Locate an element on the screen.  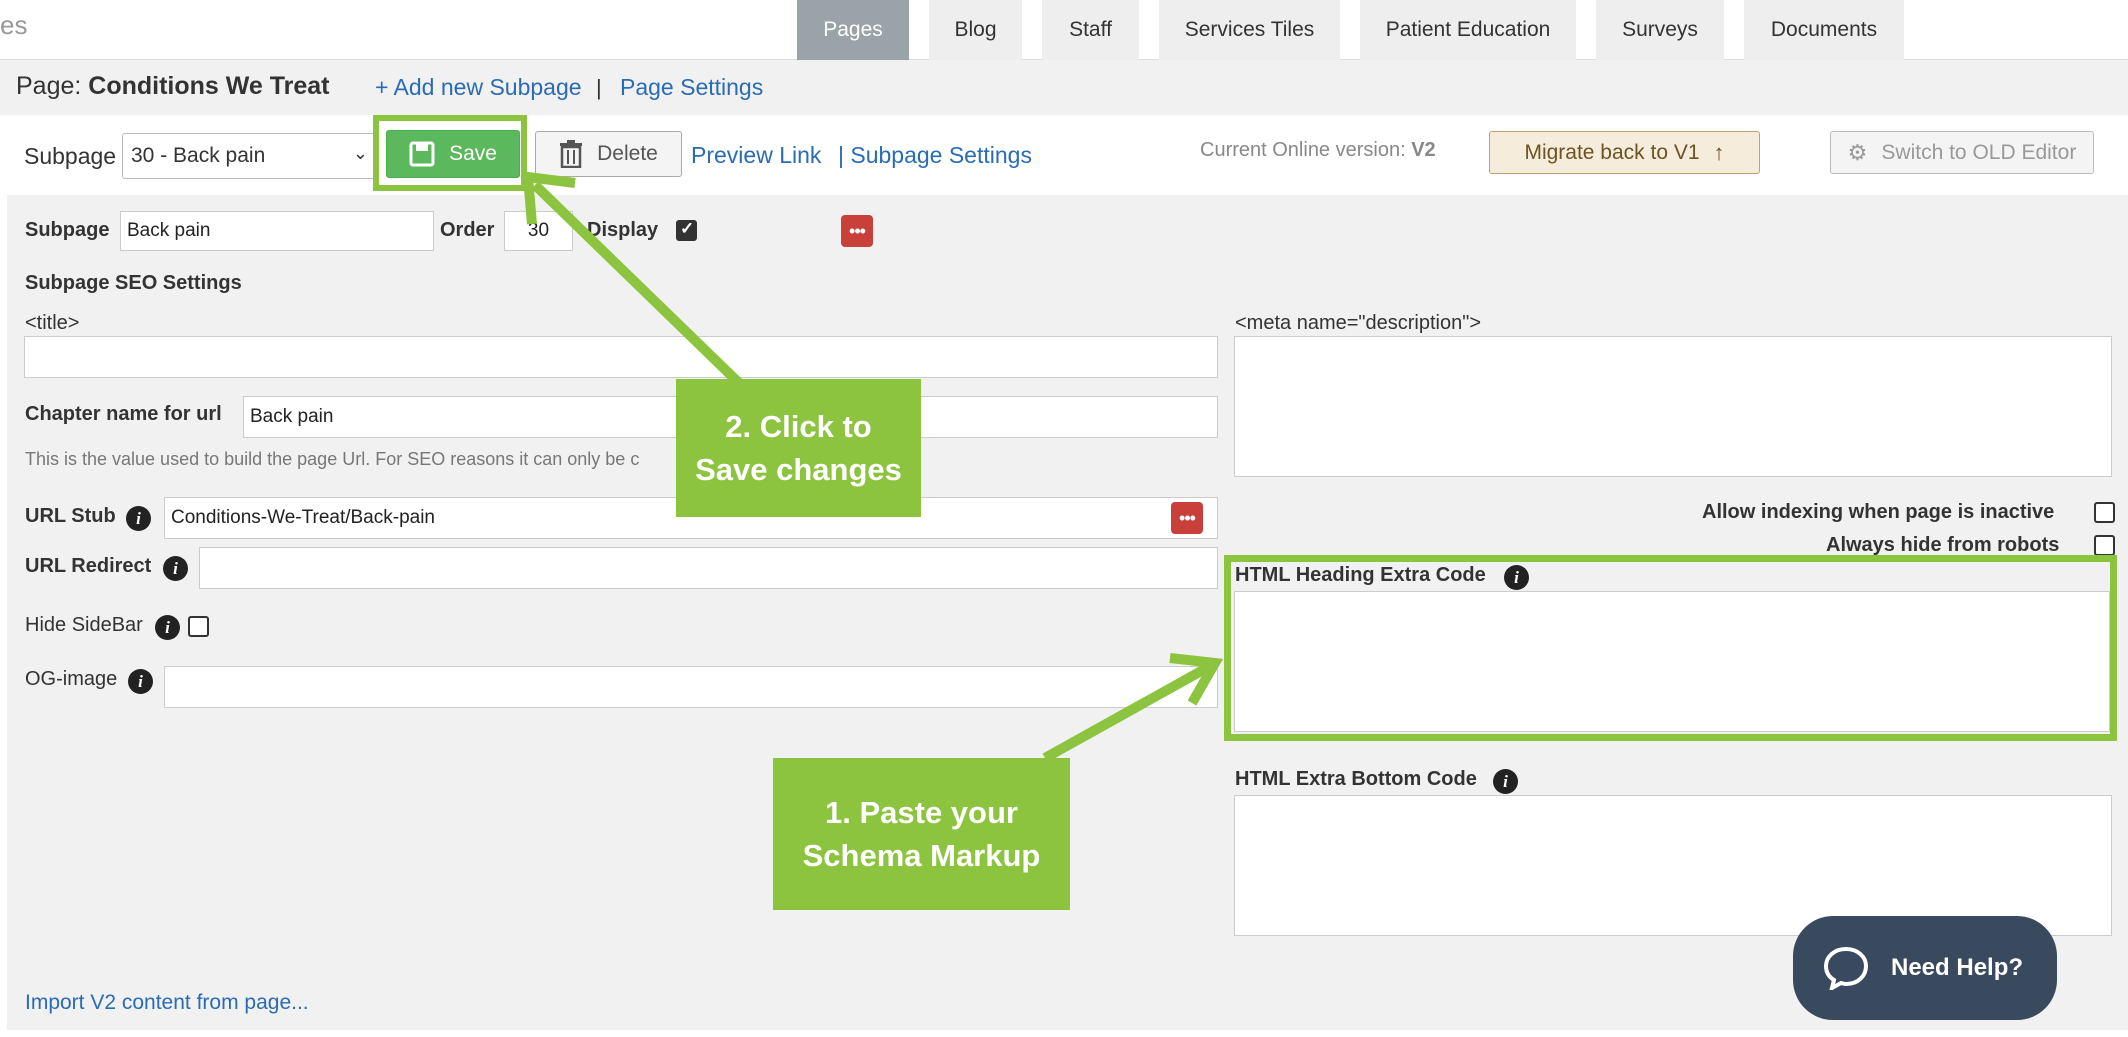
chat-bubble-icon is located at coordinates (1846, 968).